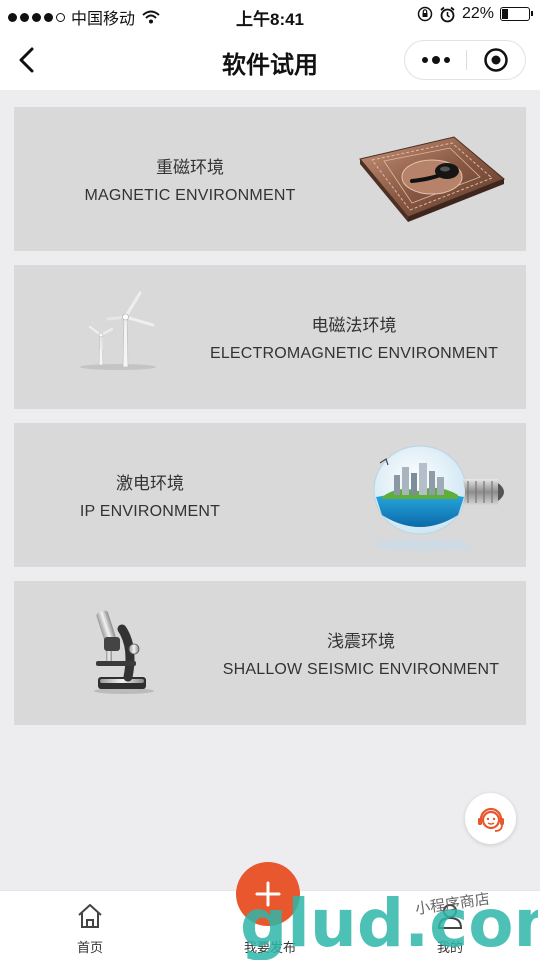 Image resolution: width=540 pixels, height=960 pixels. I want to click on lightbulb-city-icon, so click(438, 498).